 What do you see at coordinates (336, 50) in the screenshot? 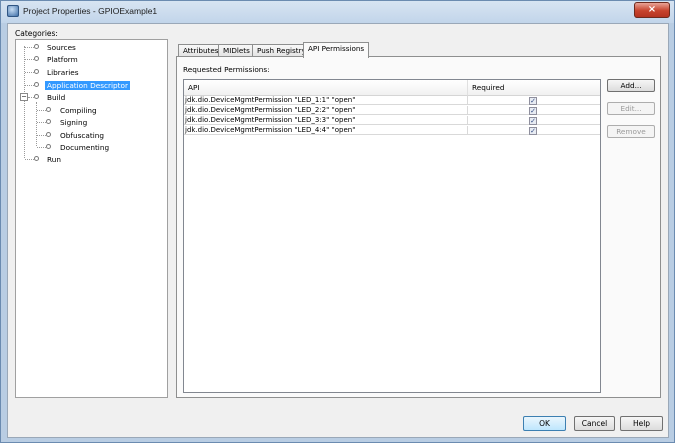
I see `tab-api-permissions: API Permissions` at bounding box center [336, 50].